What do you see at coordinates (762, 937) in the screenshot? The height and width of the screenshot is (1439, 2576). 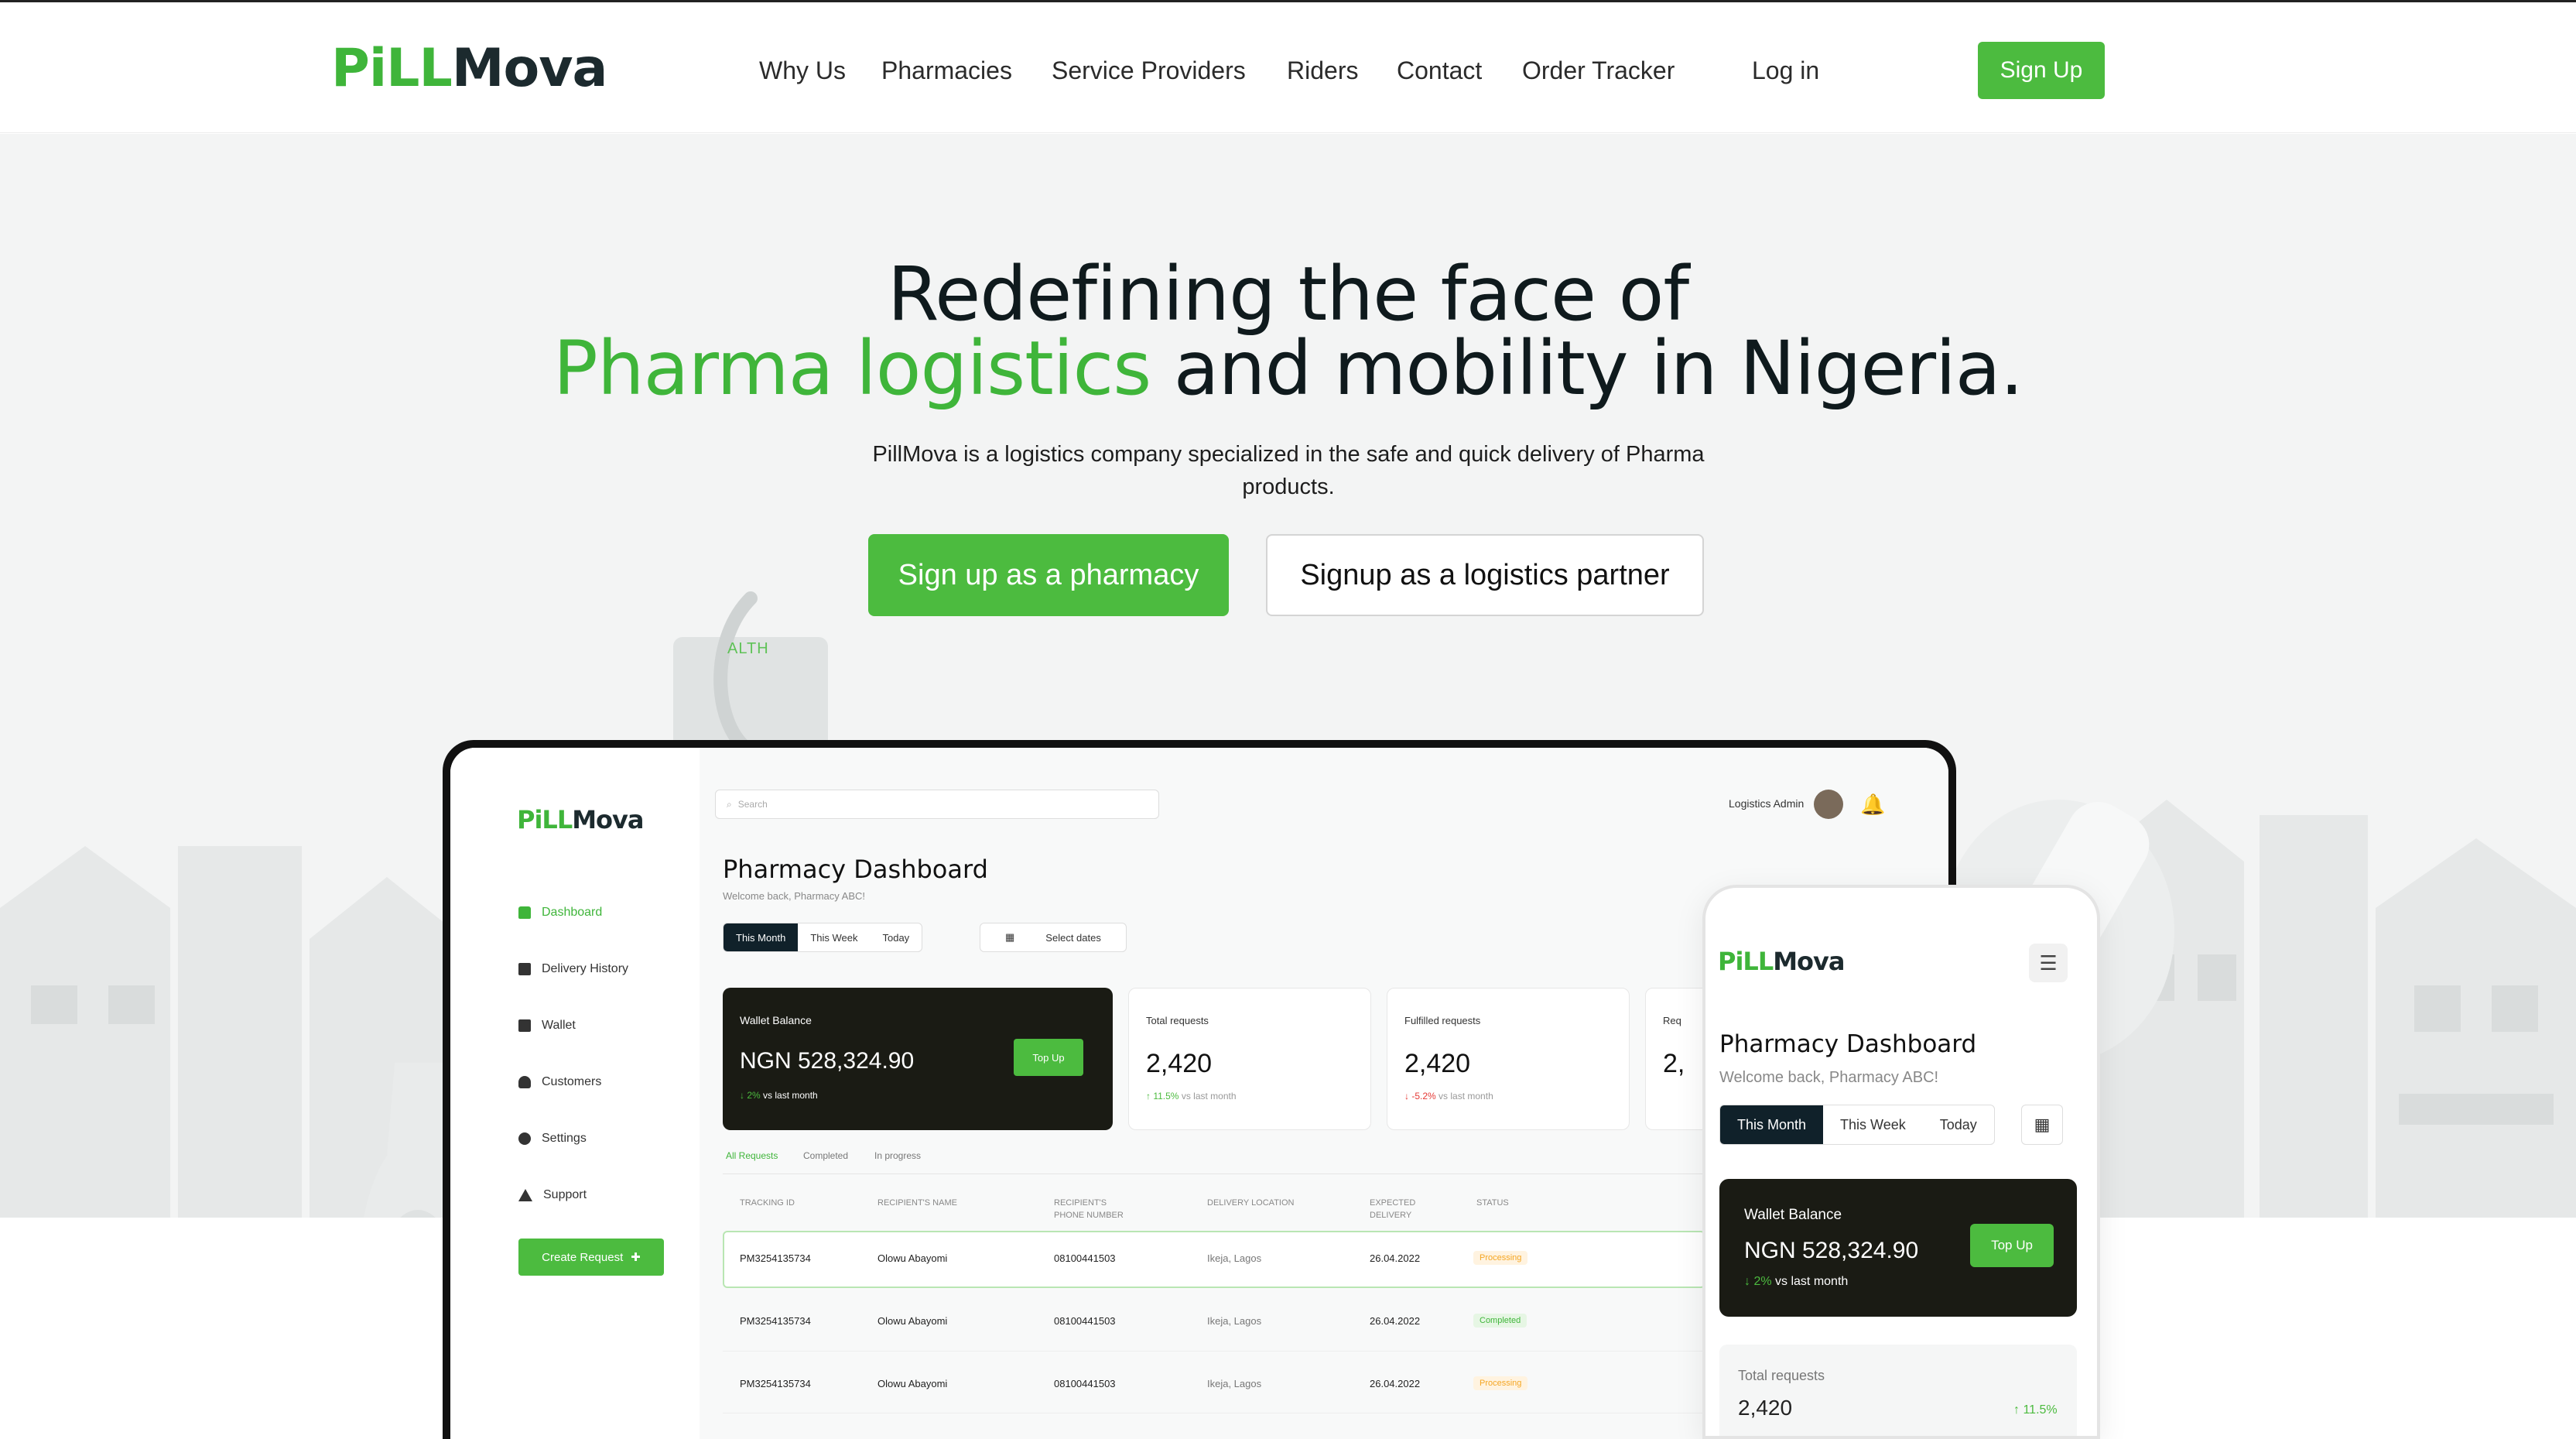 I see `period-this-month: This Month` at bounding box center [762, 937].